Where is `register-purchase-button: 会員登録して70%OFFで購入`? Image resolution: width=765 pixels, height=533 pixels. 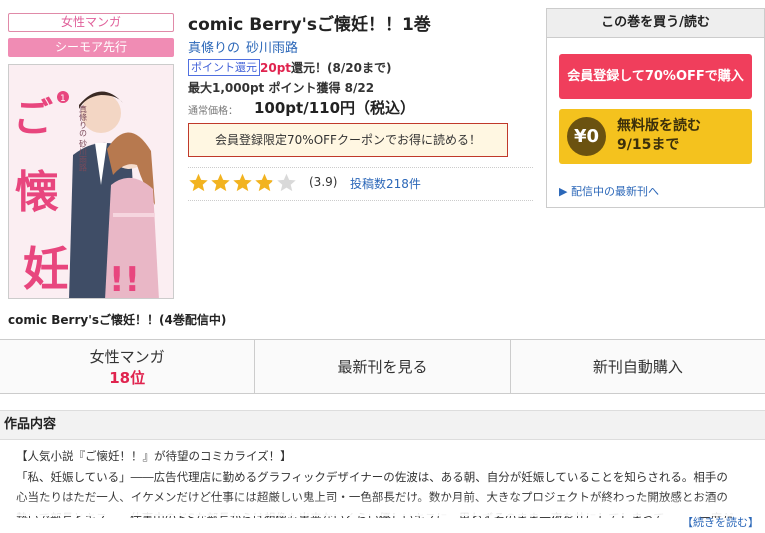
register-purchase-button: 会員登録して70%OFFで購入 is located at coordinates (655, 76).